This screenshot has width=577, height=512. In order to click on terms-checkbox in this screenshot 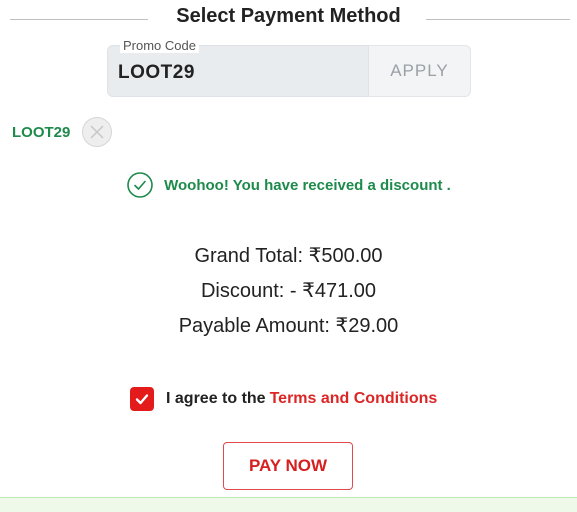, I will do `click(142, 399)`.